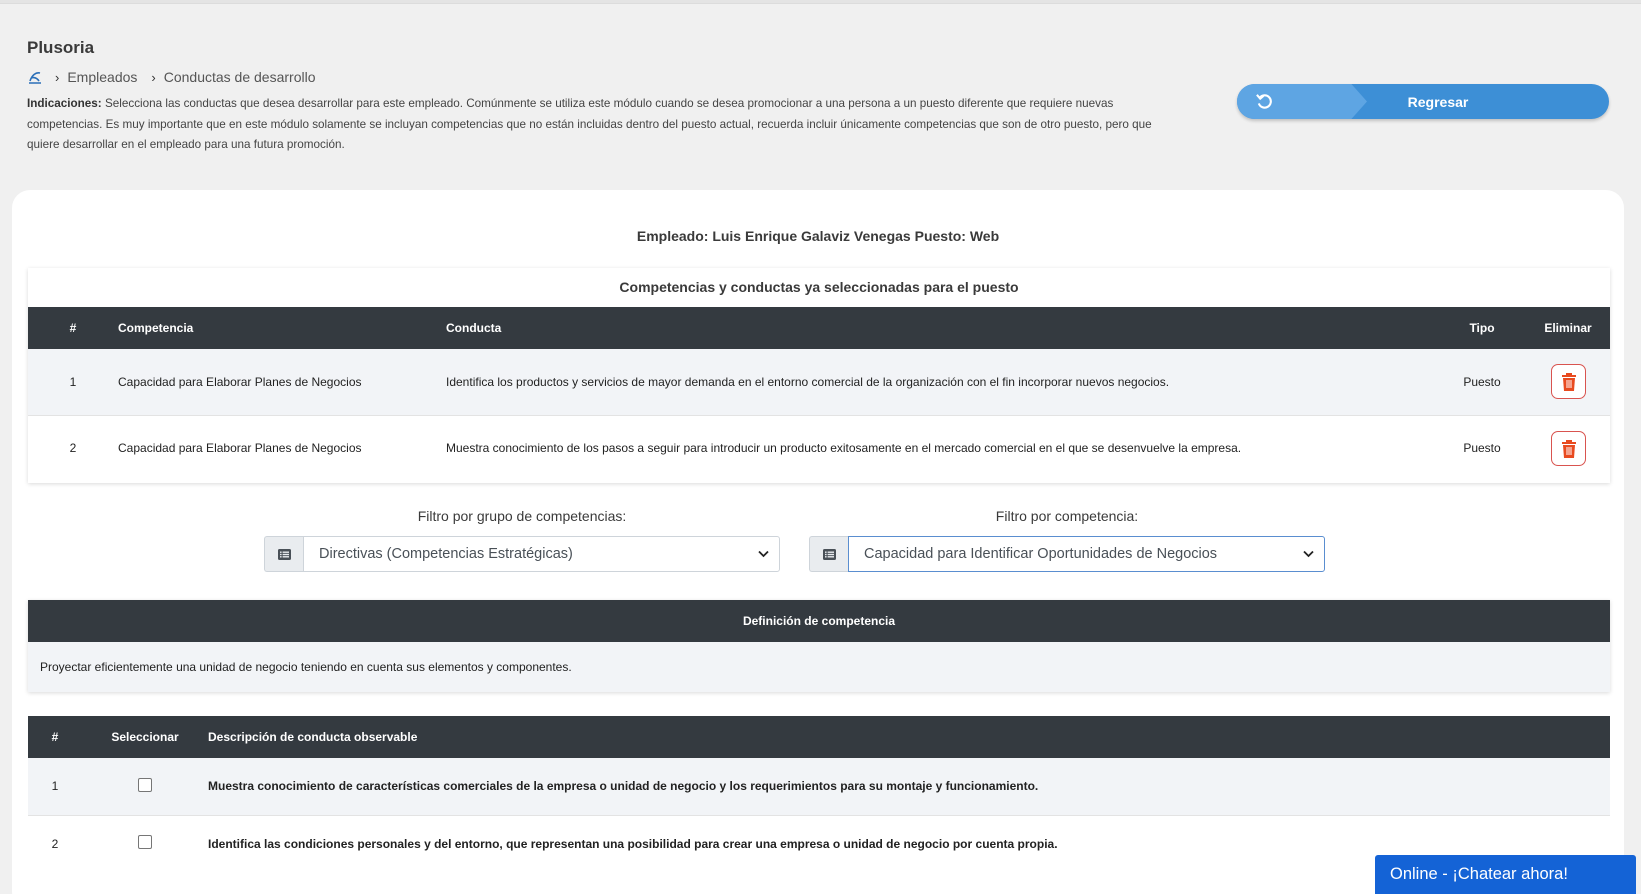 This screenshot has height=894, width=1641. I want to click on col-conducta: Conducta, so click(474, 328).